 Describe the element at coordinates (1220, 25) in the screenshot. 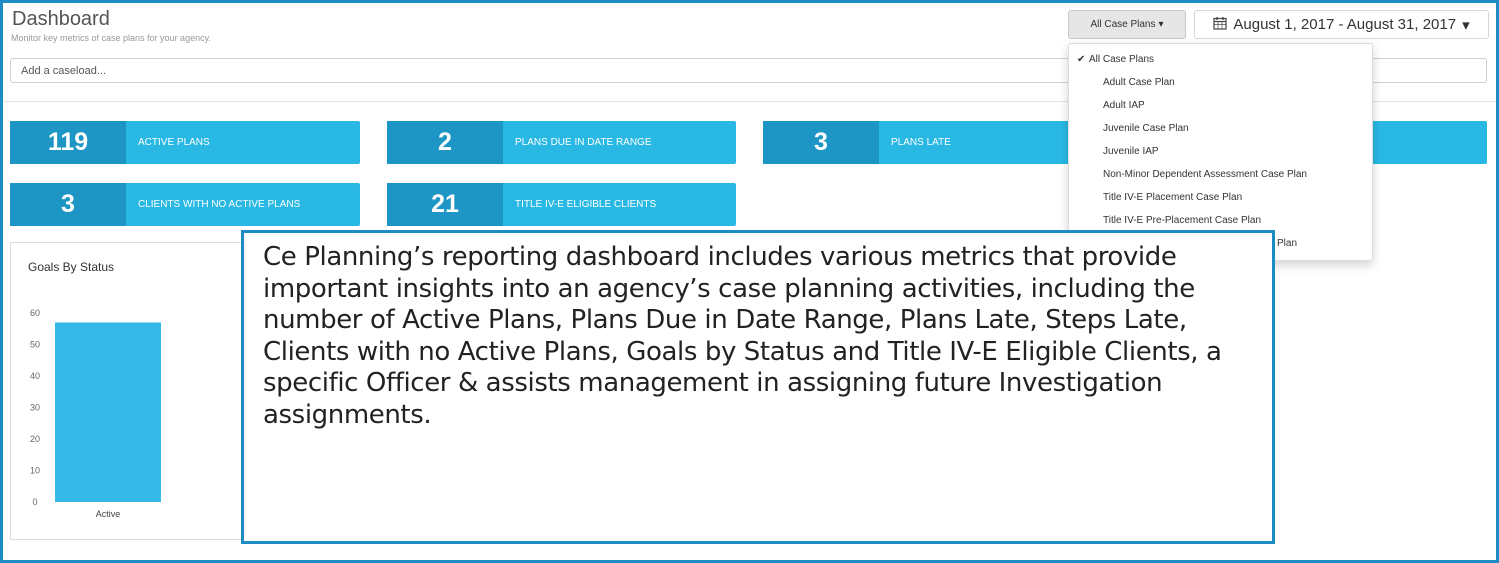

I see `calendar-icon` at that location.